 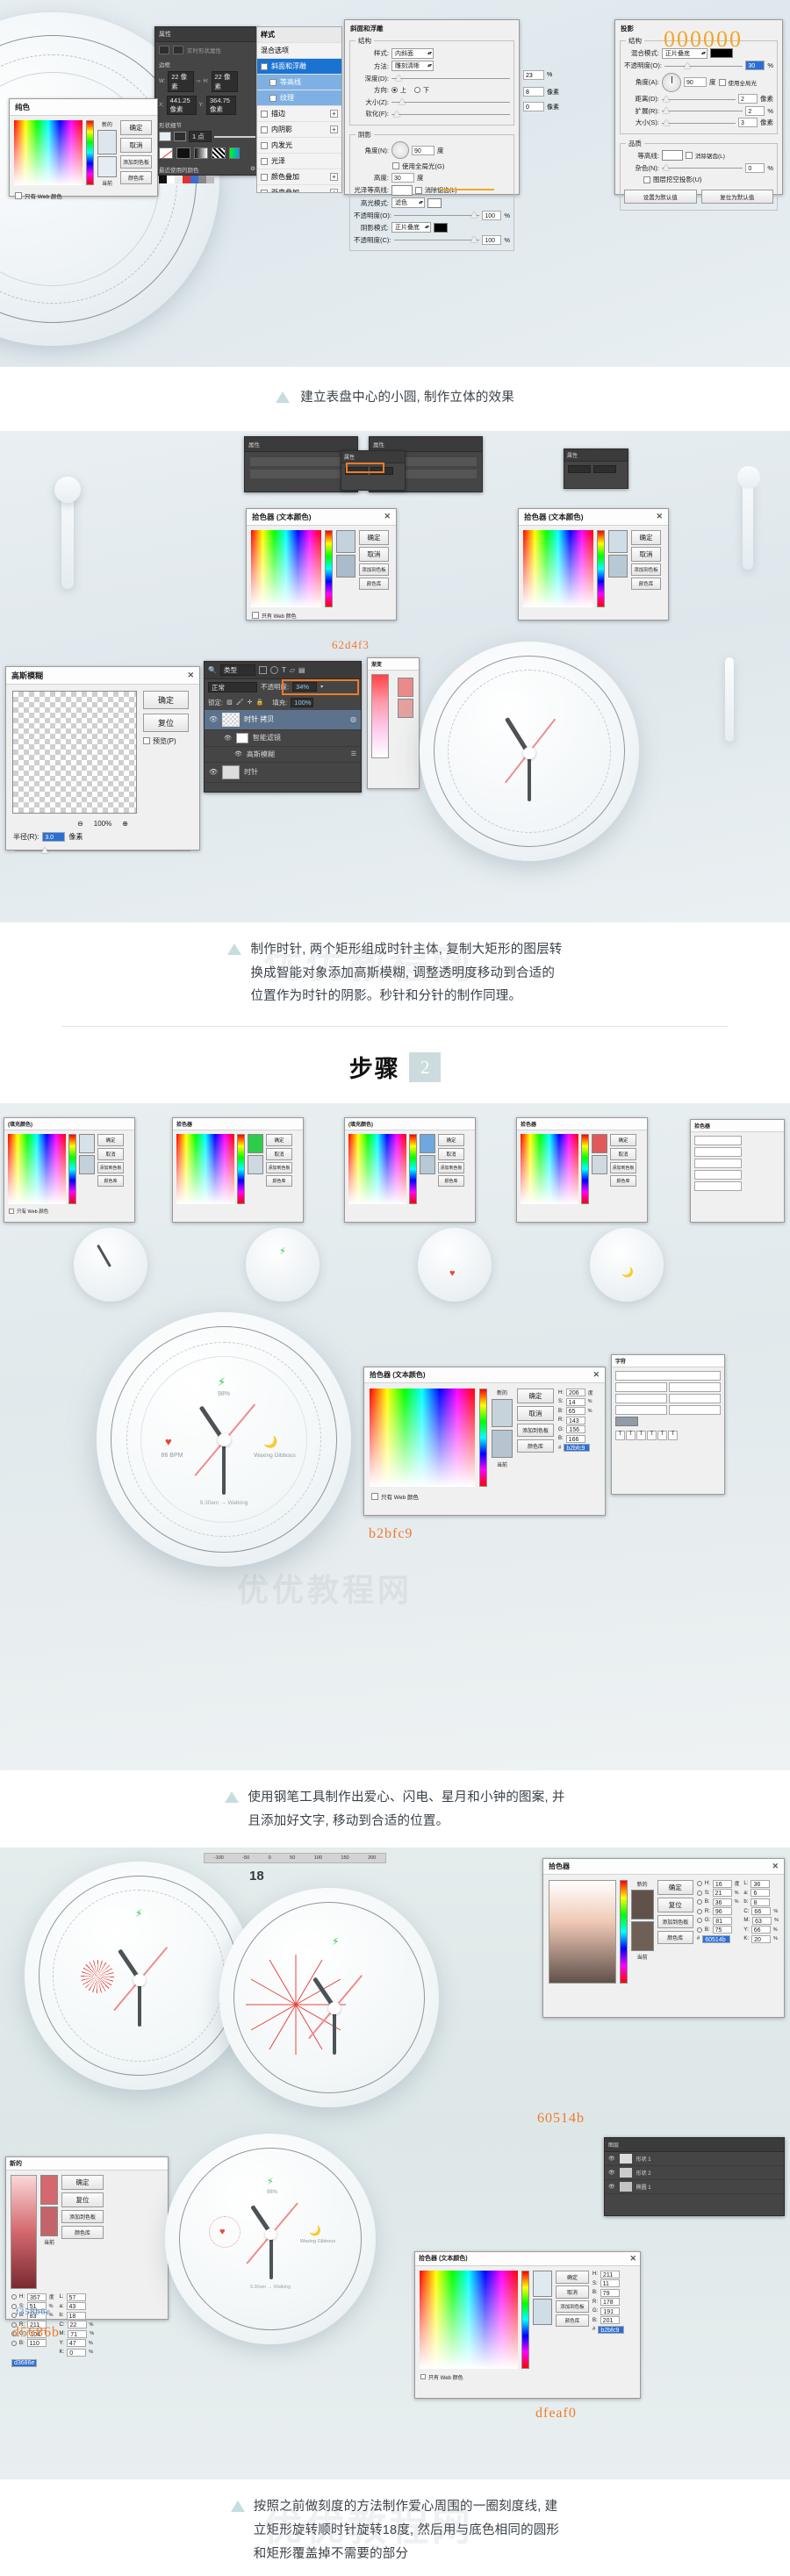 I want to click on shadow-opacity-slider, so click(x=436, y=240).